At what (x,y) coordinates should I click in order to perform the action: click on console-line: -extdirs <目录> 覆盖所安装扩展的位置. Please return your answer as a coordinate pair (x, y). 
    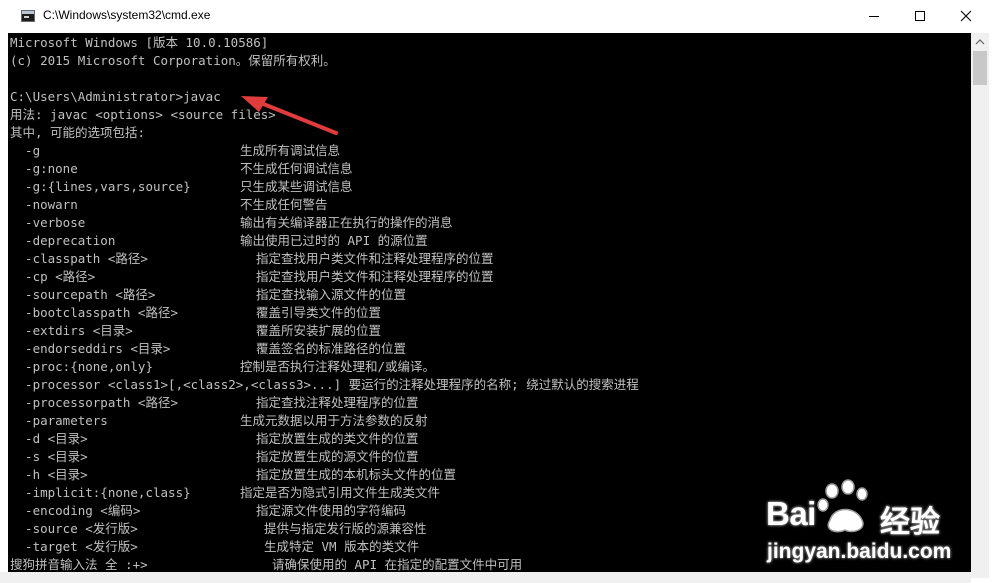
    Looking at the image, I should click on (490, 331).